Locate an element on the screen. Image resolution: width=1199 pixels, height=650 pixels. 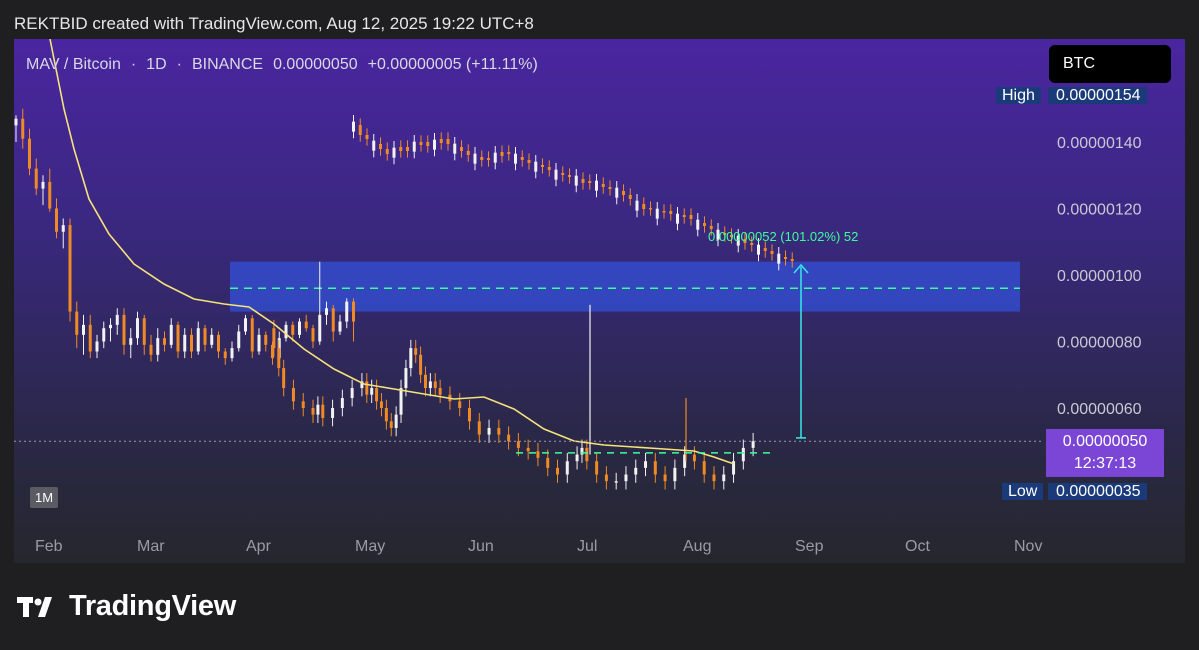
low-value: 0.00000035 is located at coordinates (1097, 491).